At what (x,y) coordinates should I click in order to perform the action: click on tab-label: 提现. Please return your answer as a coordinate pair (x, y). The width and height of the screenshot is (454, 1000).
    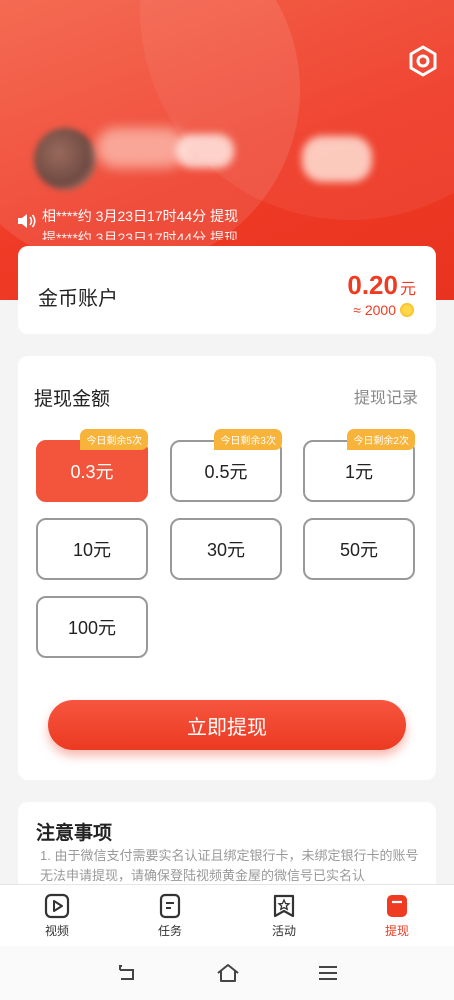
    Looking at the image, I should click on (396, 931).